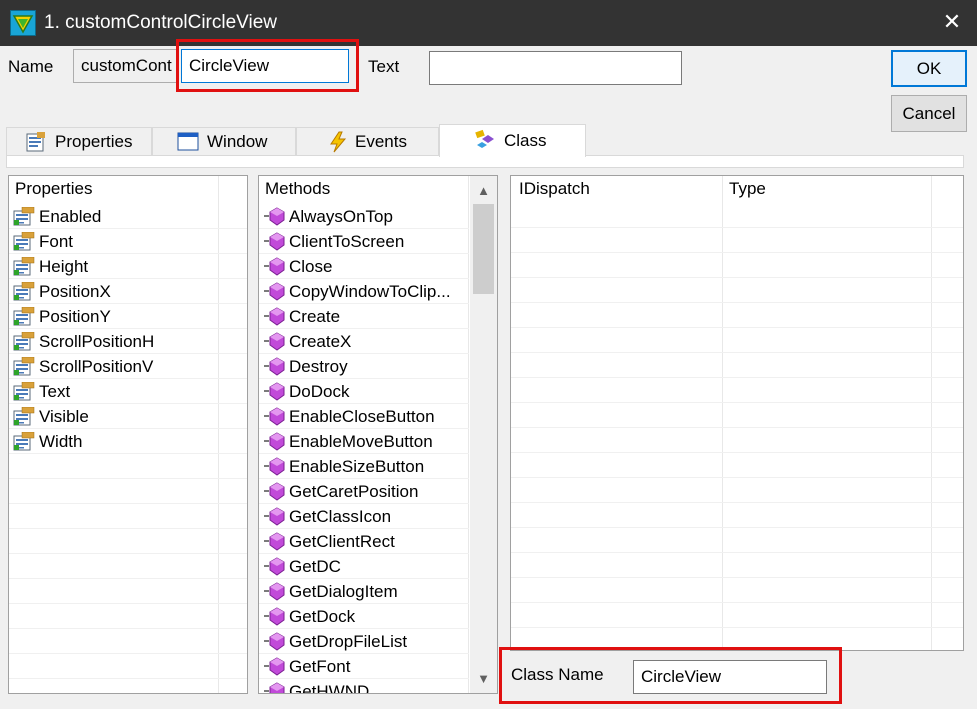 This screenshot has width=977, height=709. I want to click on list-item-label: EnableMoveButton, so click(361, 441).